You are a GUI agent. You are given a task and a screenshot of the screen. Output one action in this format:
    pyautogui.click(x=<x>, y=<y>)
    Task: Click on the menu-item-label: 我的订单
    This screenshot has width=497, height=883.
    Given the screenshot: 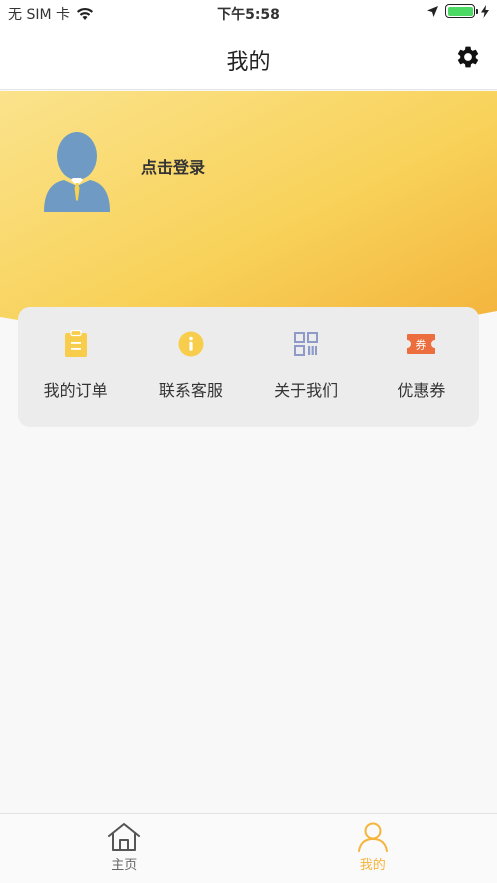 What is the action you would take?
    pyautogui.click(x=75, y=390)
    